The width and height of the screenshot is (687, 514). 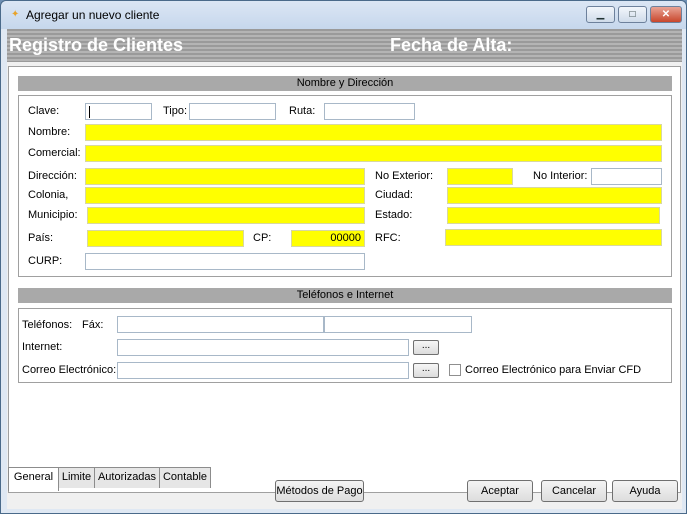 What do you see at coordinates (54, 153) in the screenshot?
I see `comercial-label: Comercial:` at bounding box center [54, 153].